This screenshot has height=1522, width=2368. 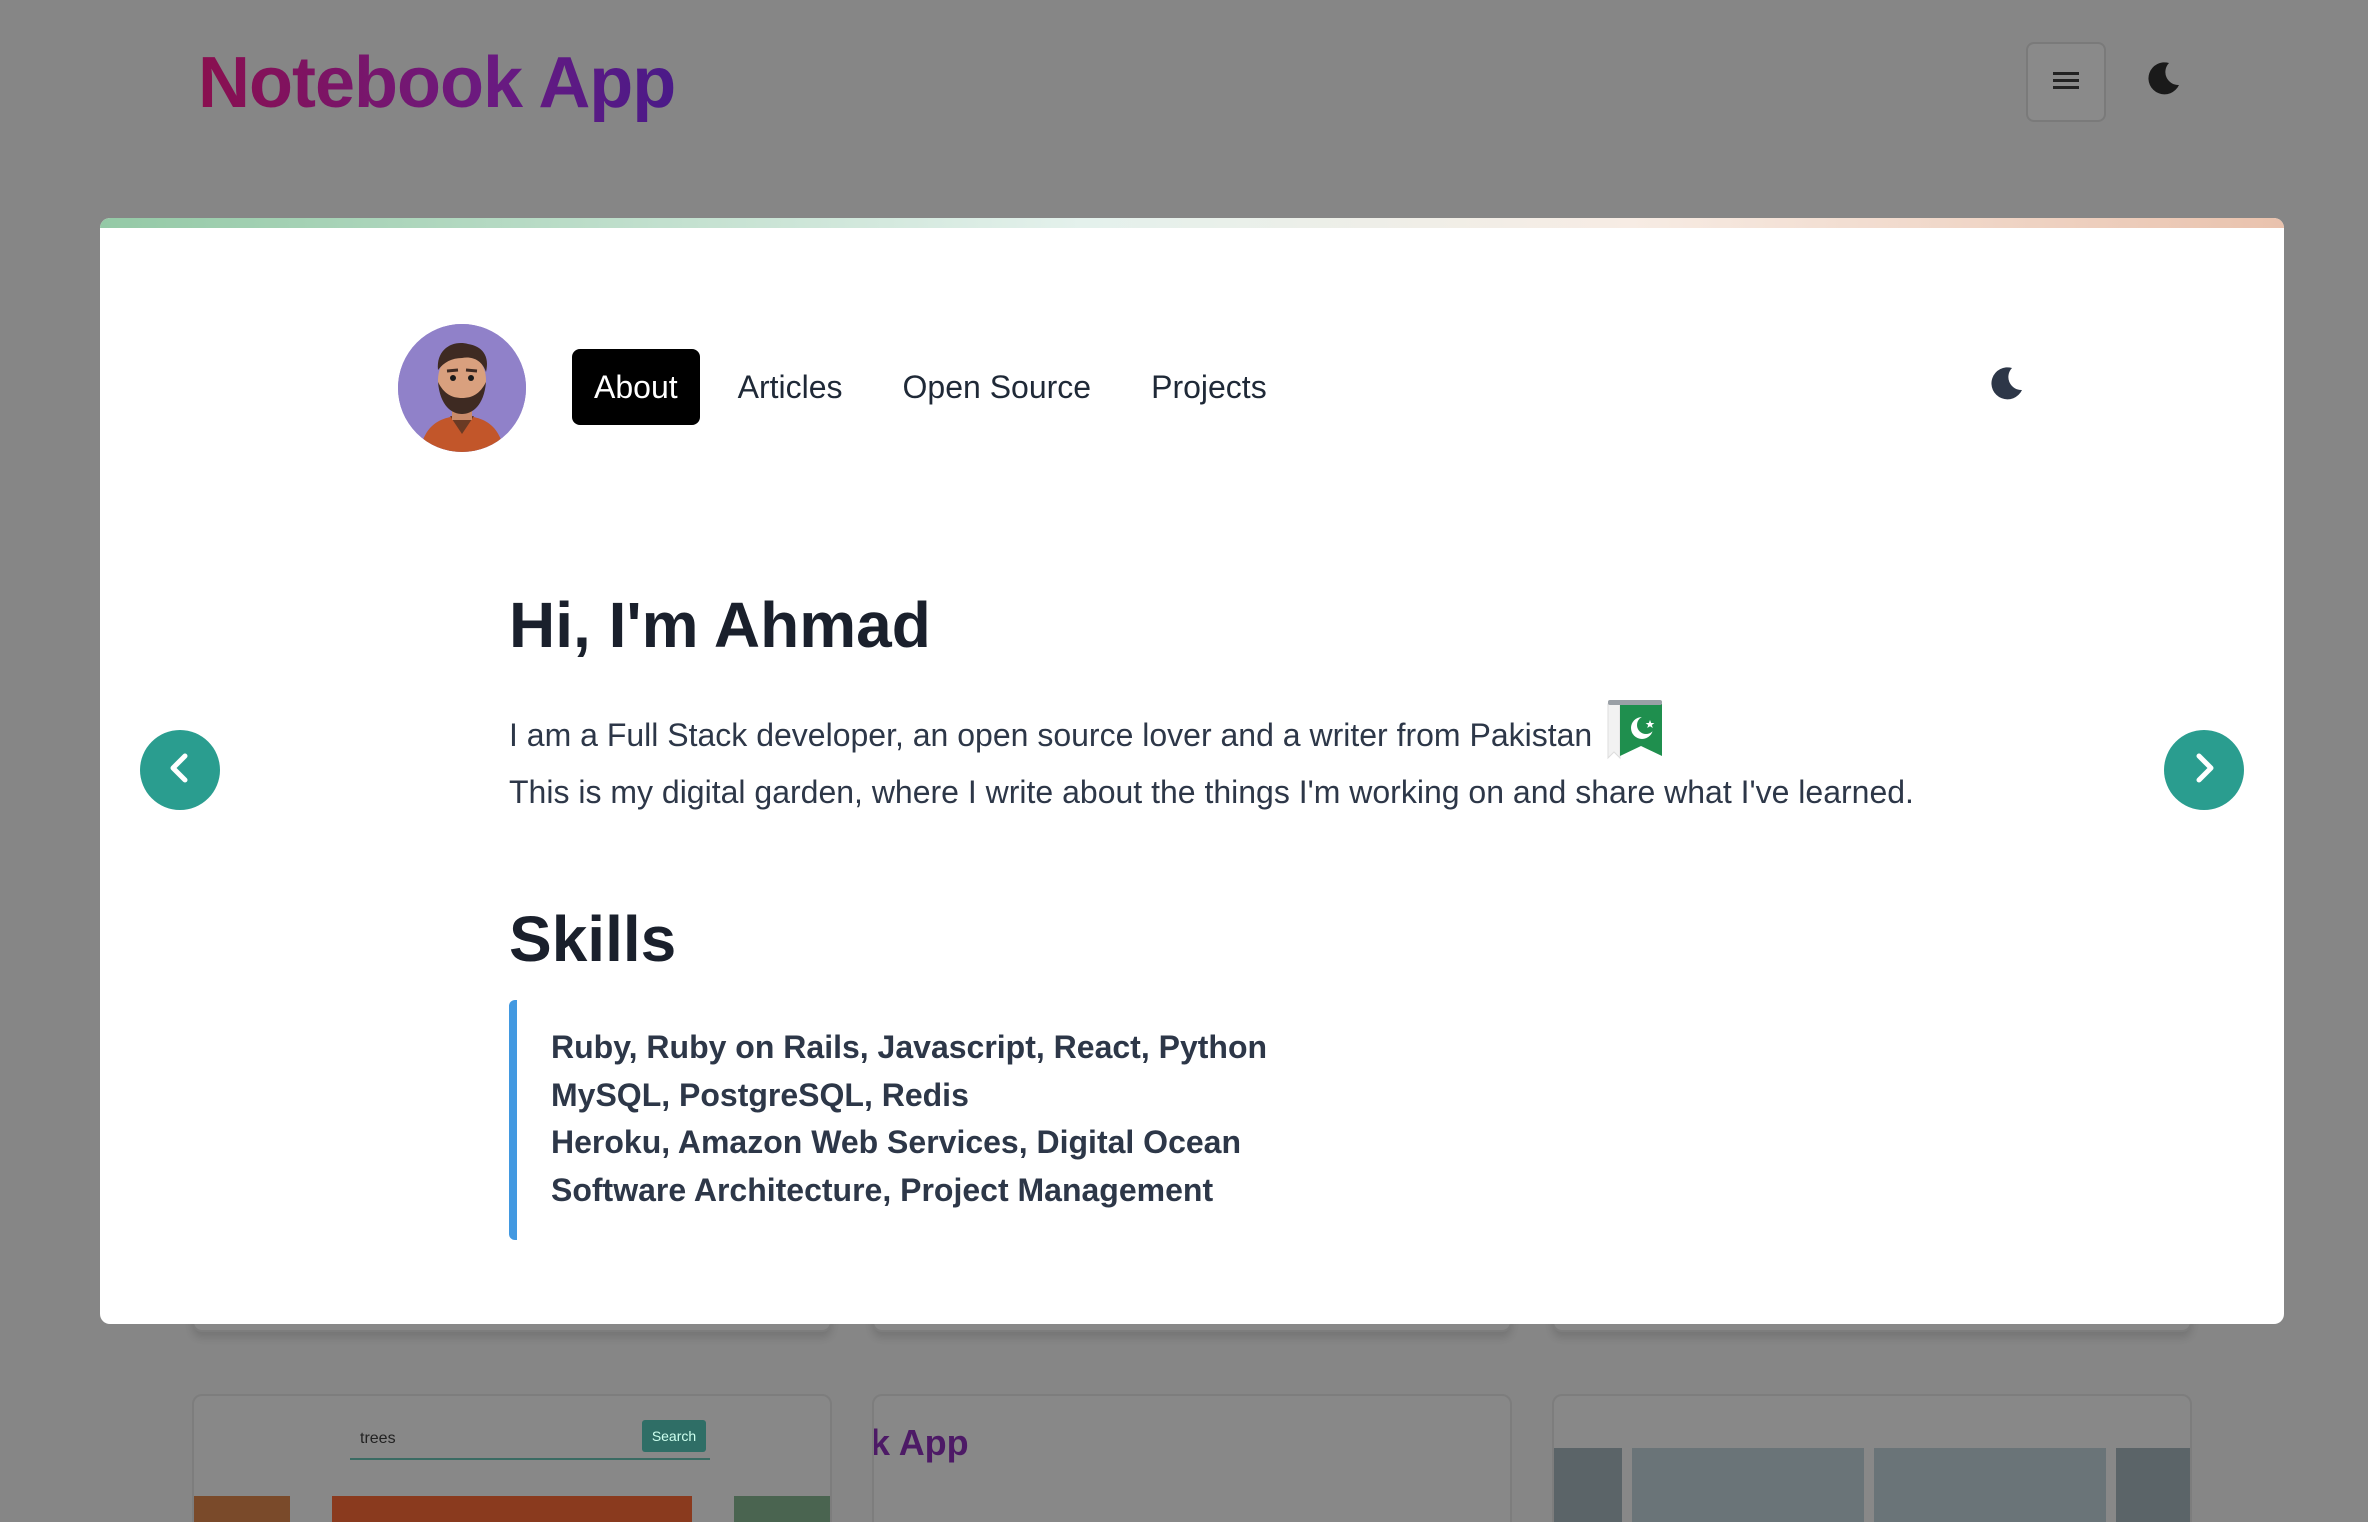 I want to click on pakistan-flag-icon, so click(x=1634, y=735).